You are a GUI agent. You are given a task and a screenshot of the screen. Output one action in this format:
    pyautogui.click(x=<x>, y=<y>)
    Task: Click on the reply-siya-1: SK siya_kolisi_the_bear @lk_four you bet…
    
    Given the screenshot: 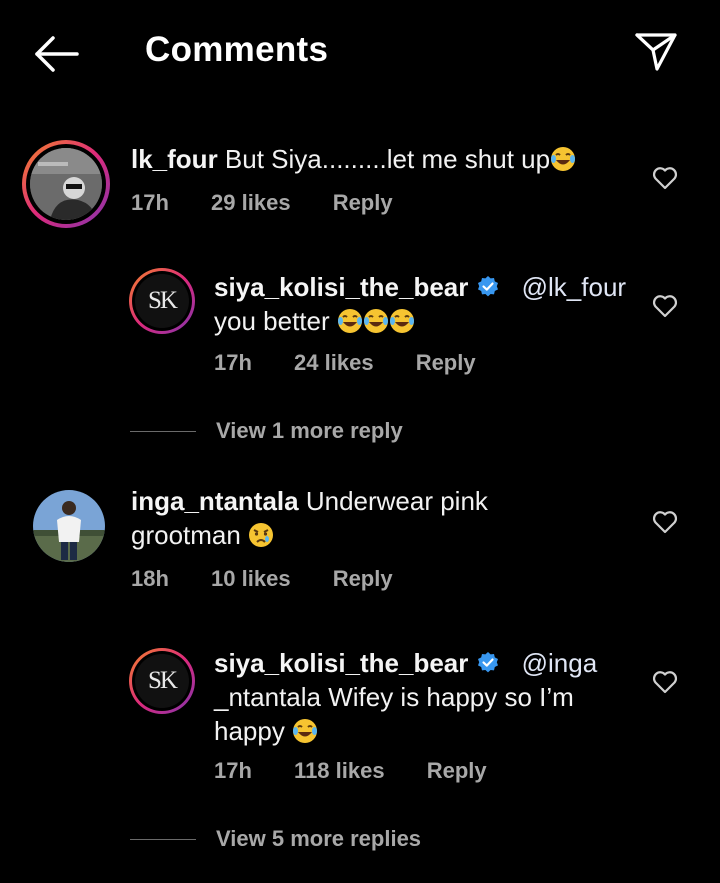 What is the action you would take?
    pyautogui.click(x=360, y=324)
    